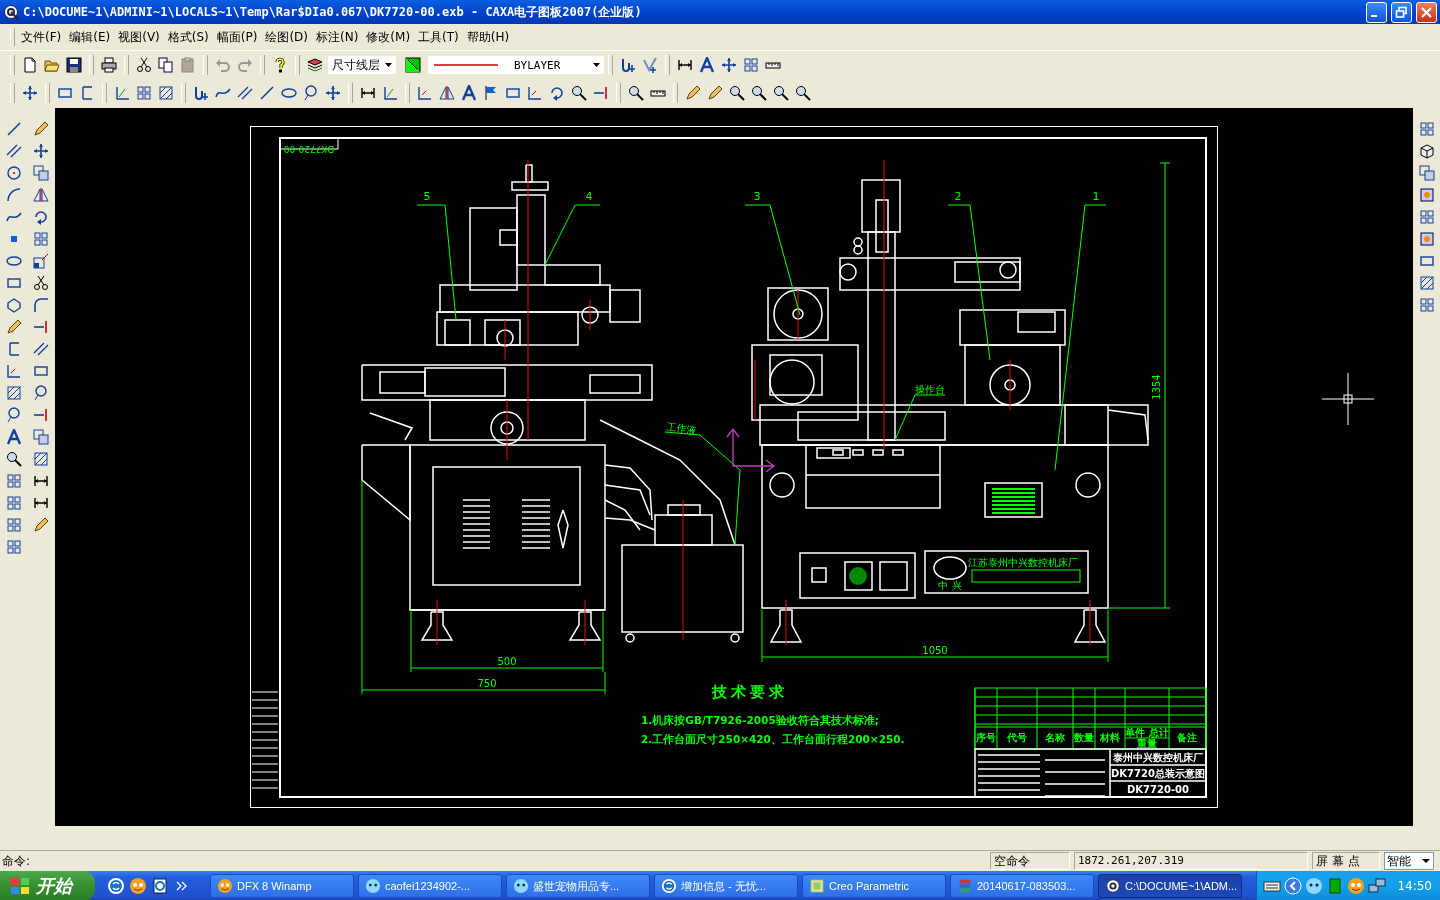 The width and height of the screenshot is (1440, 900). What do you see at coordinates (309, 149) in the screenshot?
I see `frame-code-label: DK7720-00` at bounding box center [309, 149].